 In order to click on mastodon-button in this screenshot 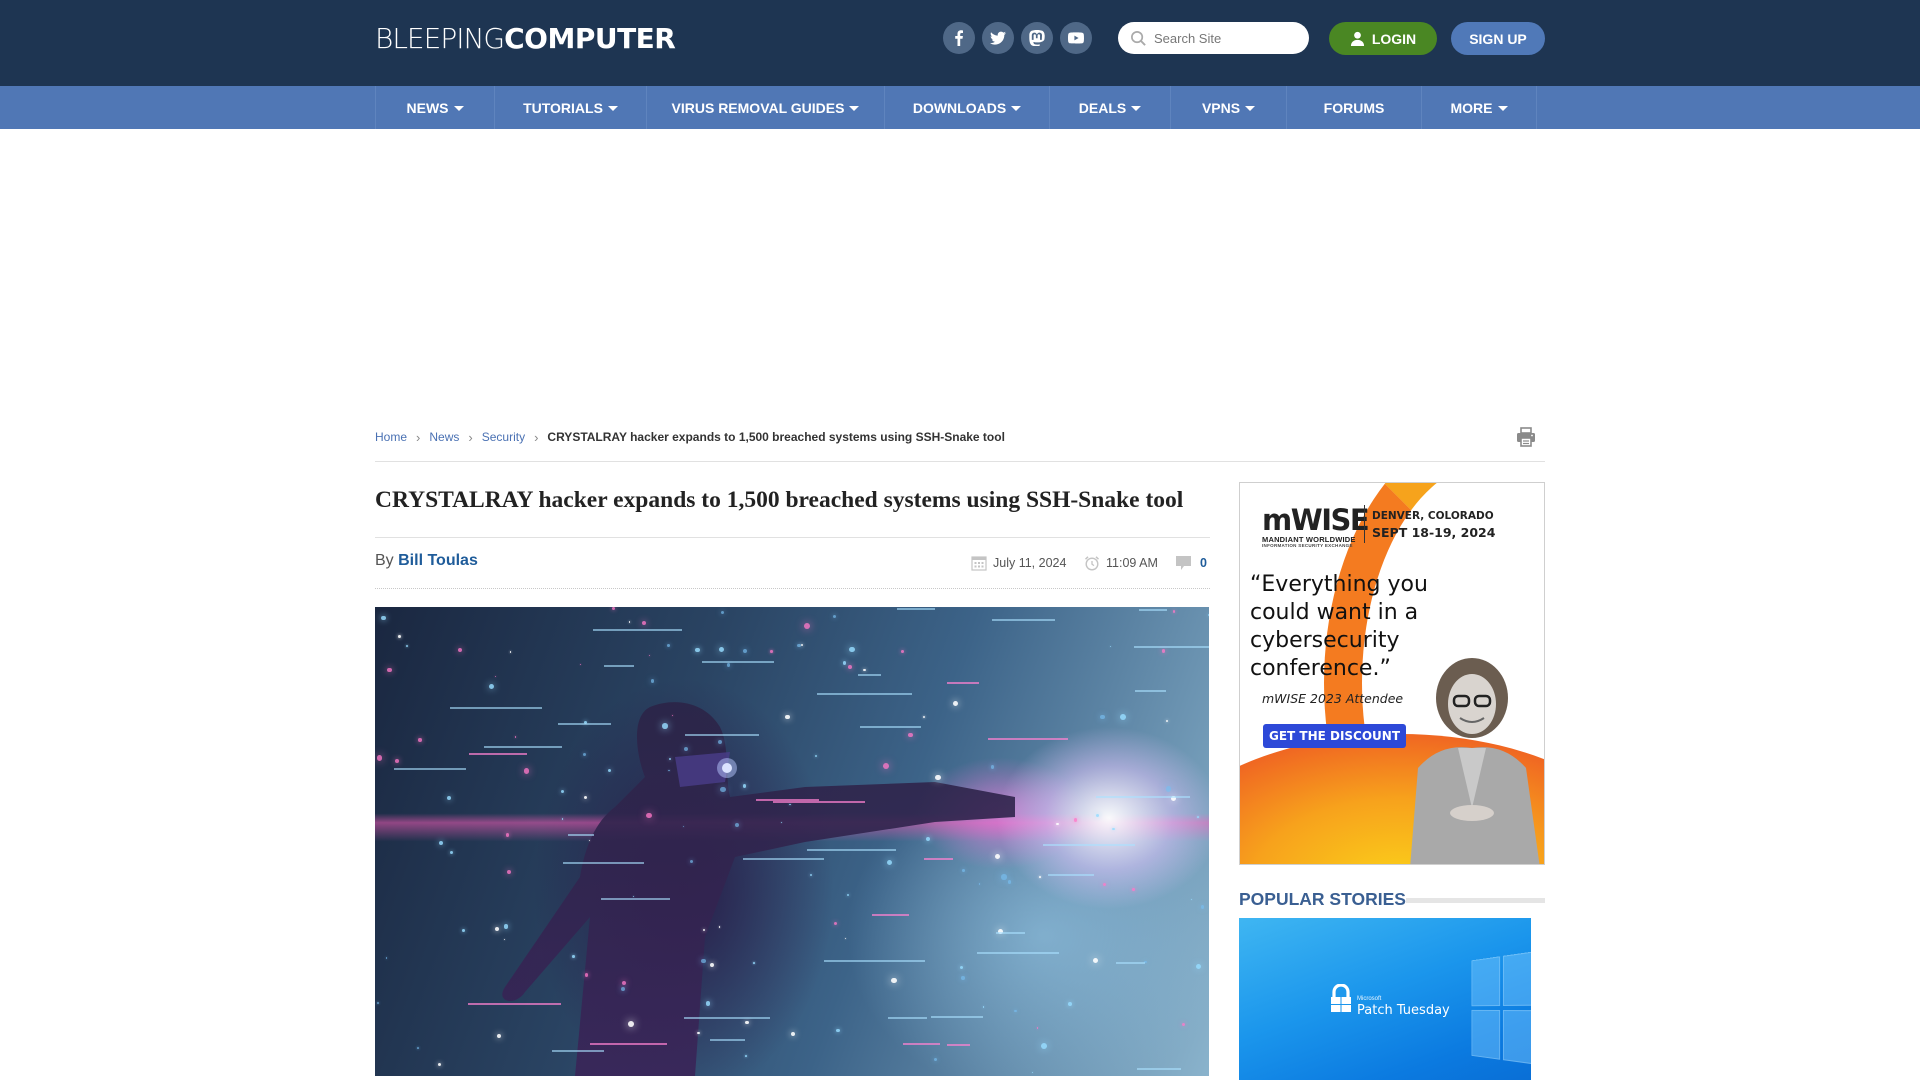, I will do `click(1037, 38)`.